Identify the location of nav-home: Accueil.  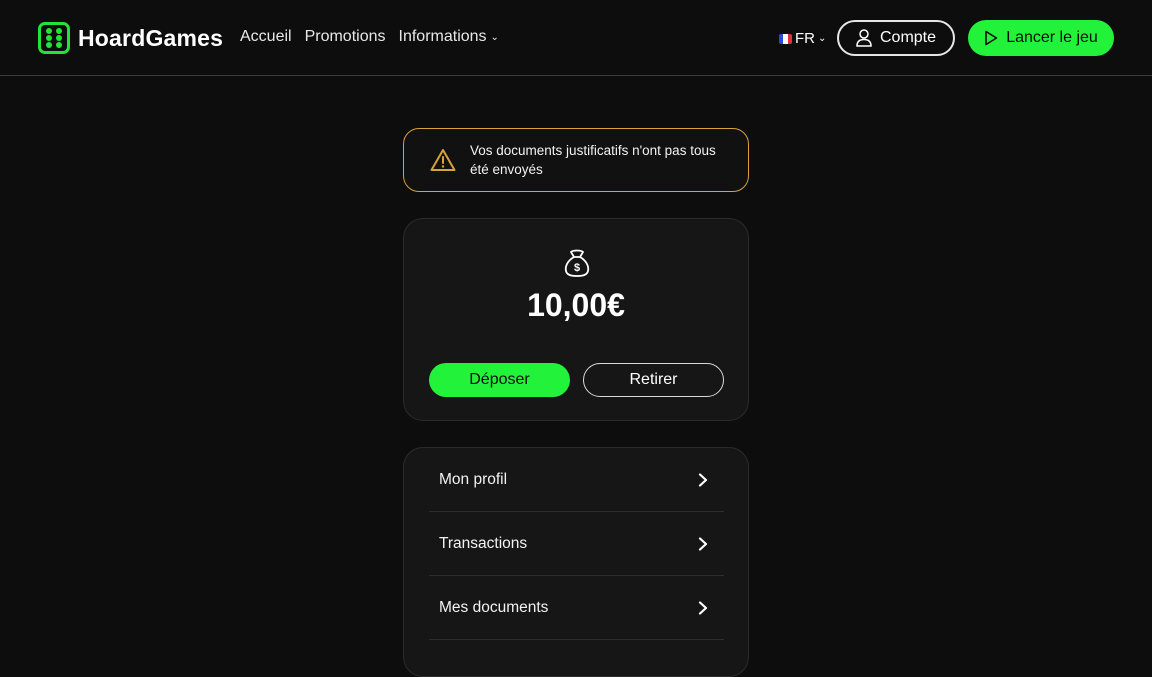
(266, 37).